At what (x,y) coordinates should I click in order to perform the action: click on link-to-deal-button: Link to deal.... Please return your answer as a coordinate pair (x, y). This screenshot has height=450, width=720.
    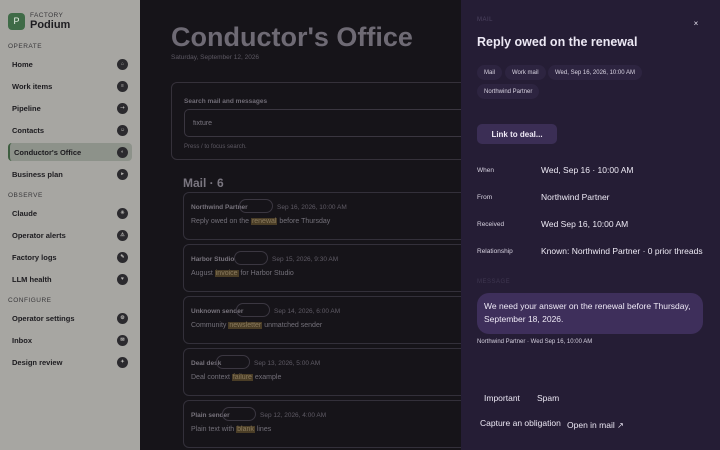
    Looking at the image, I should click on (517, 134).